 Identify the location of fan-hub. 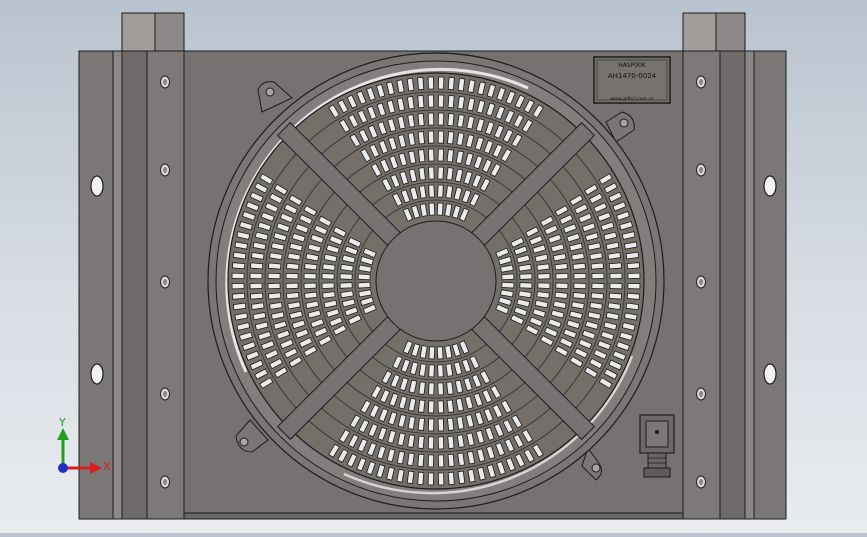
(436, 281).